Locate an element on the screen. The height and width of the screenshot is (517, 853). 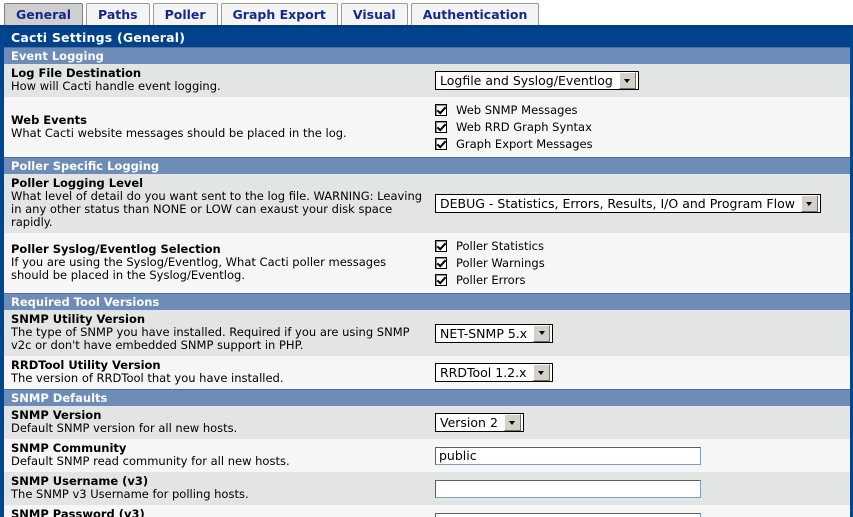
checkbox-web-snmp-messages is located at coordinates (441, 110).